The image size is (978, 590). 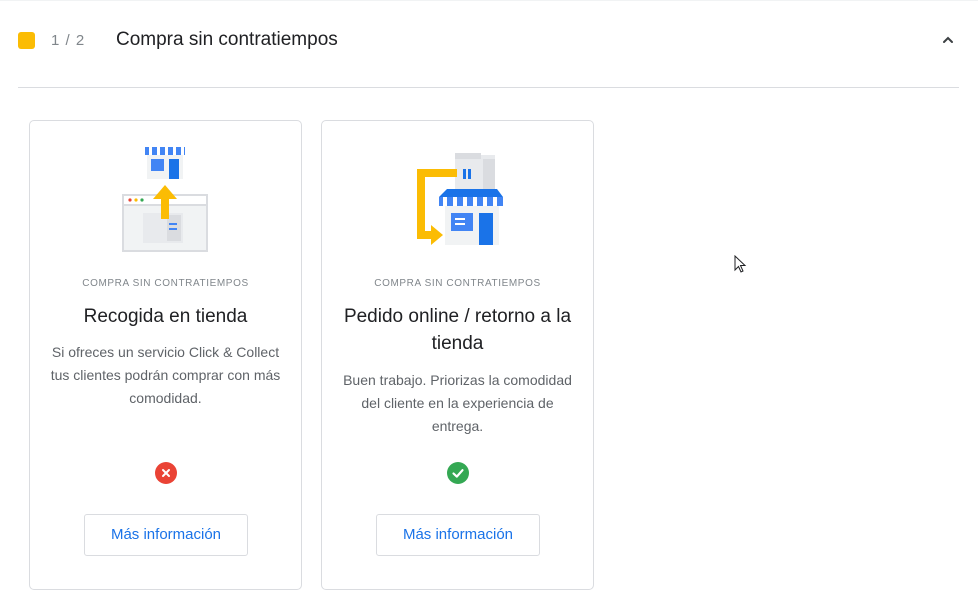 What do you see at coordinates (26, 40) in the screenshot?
I see `category-color-swatch` at bounding box center [26, 40].